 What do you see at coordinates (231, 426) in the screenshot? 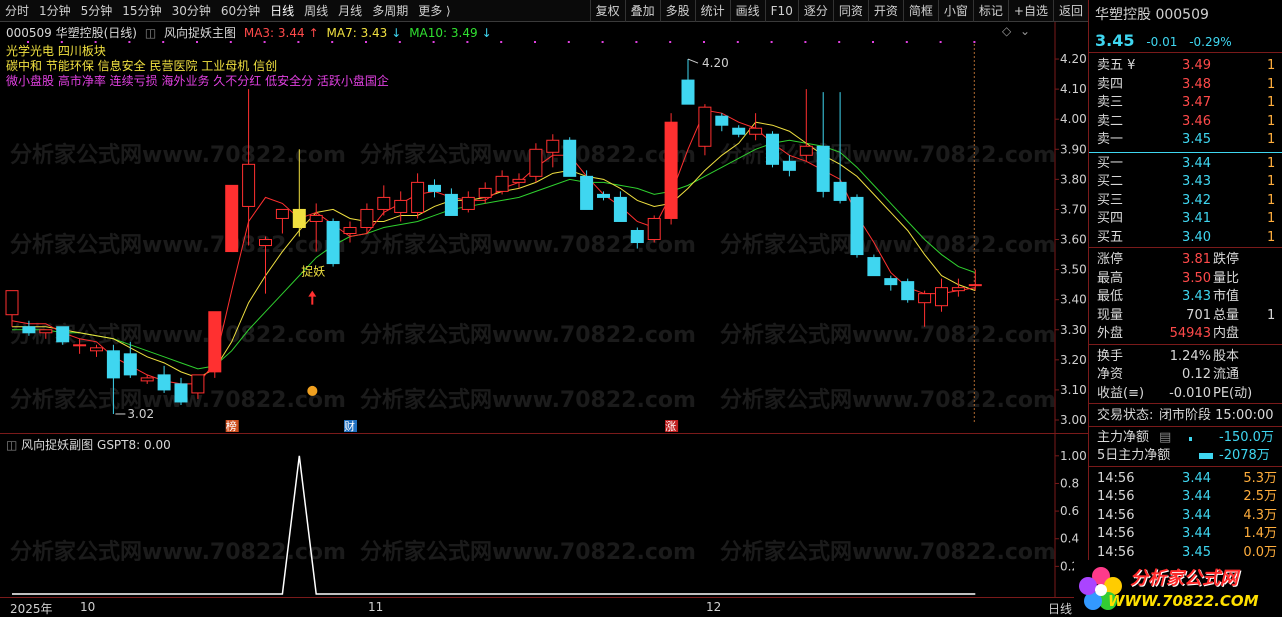
I see `event-label: 榜` at bounding box center [231, 426].